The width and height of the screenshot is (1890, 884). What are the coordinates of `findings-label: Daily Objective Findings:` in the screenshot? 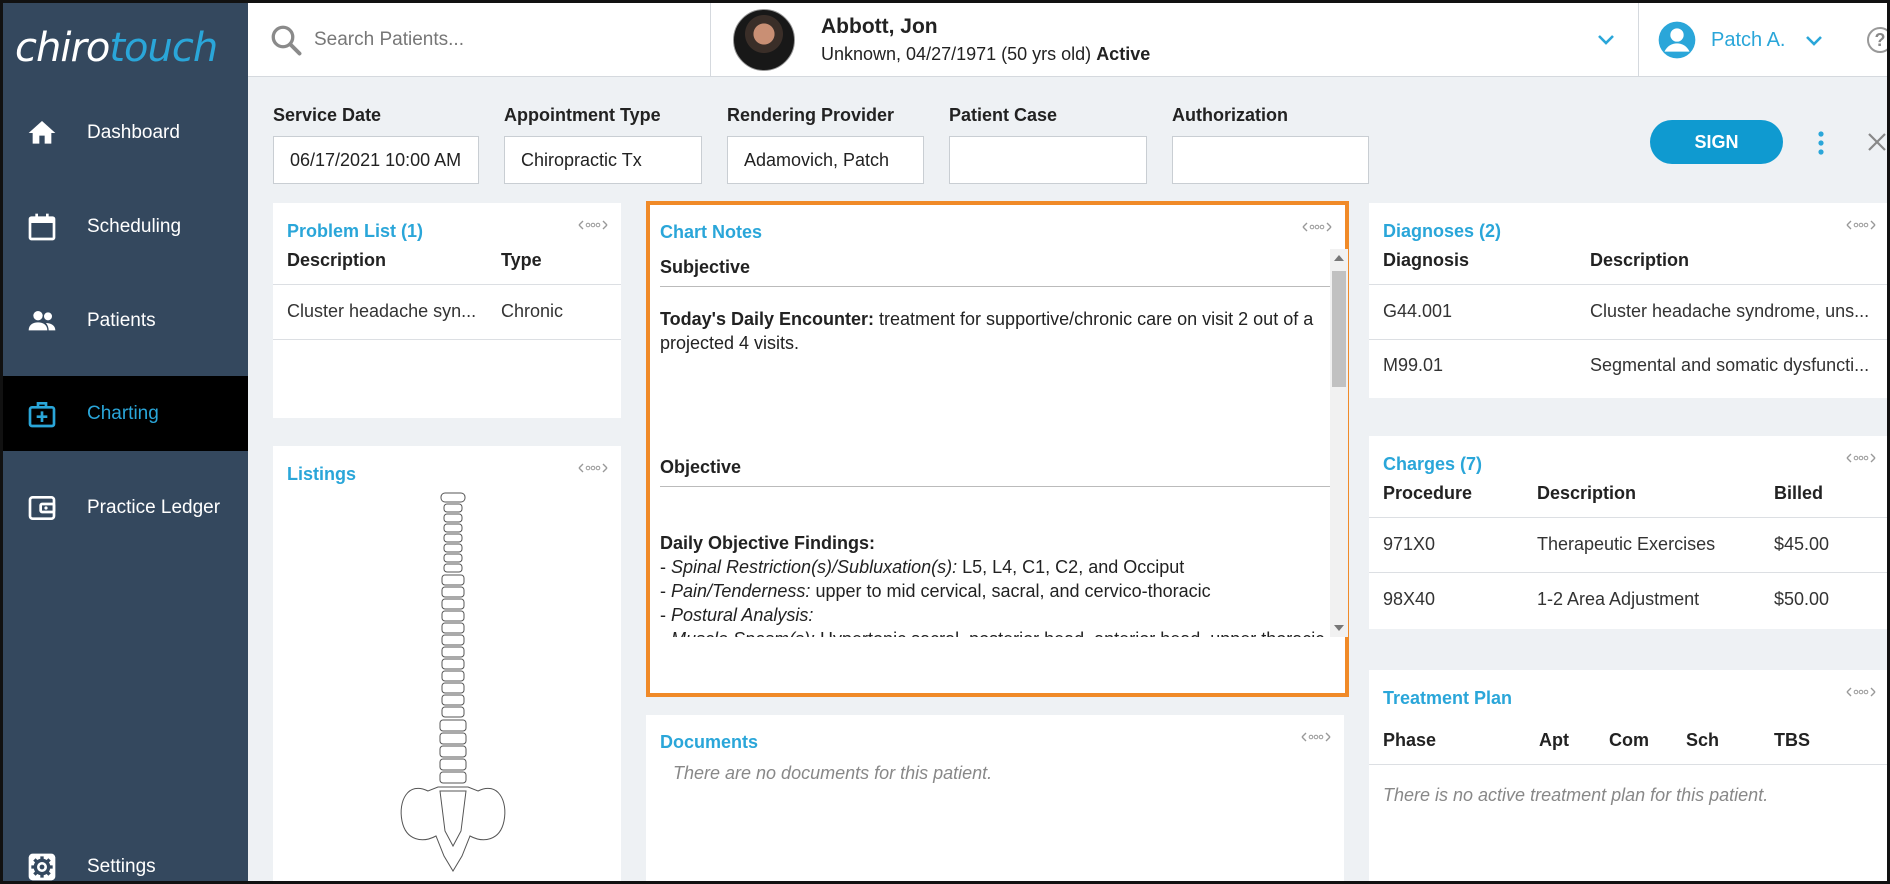 It's located at (995, 543).